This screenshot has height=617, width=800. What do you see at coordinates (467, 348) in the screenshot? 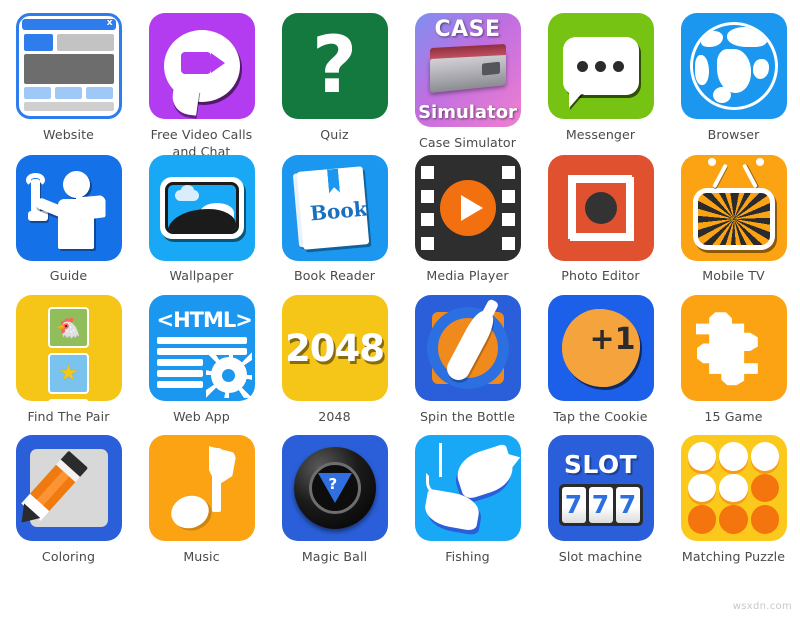
I see `spinning-bottle-icon` at bounding box center [467, 348].